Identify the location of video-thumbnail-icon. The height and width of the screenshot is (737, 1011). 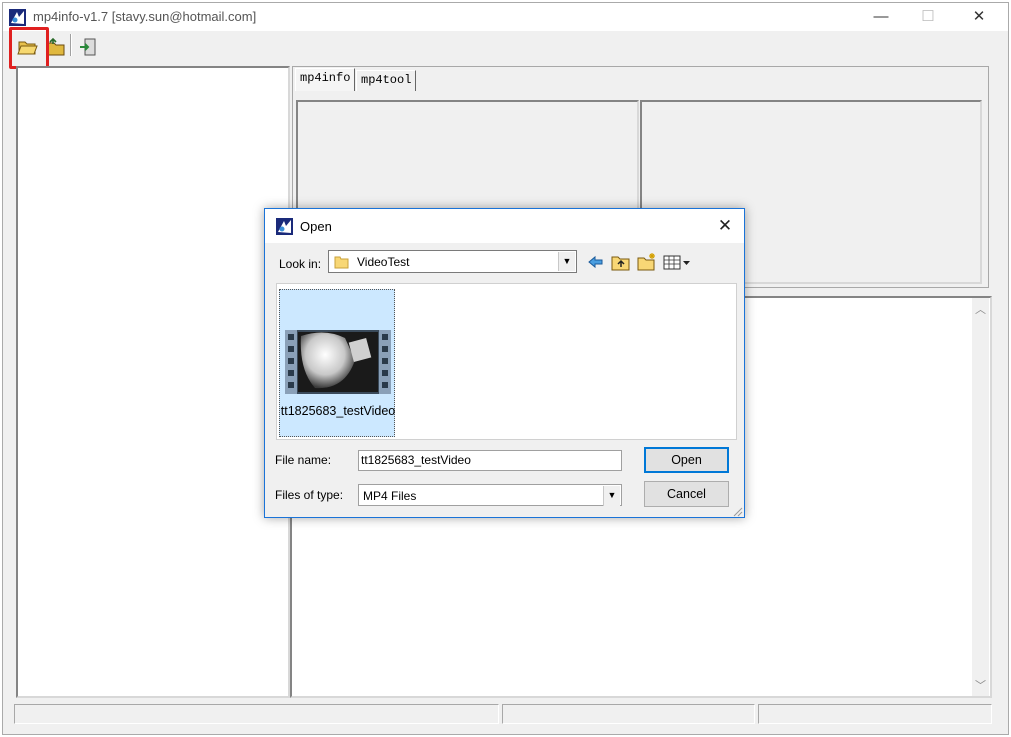
(338, 362).